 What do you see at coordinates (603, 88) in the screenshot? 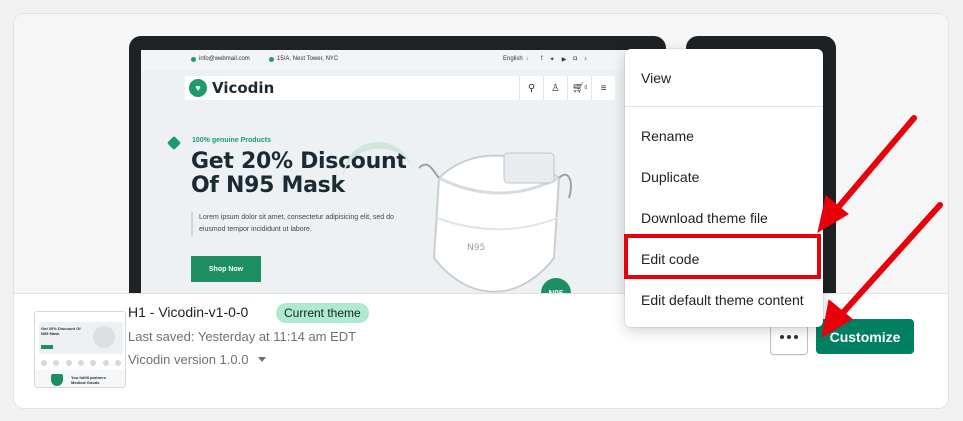
I see `menu-icon: ≡` at bounding box center [603, 88].